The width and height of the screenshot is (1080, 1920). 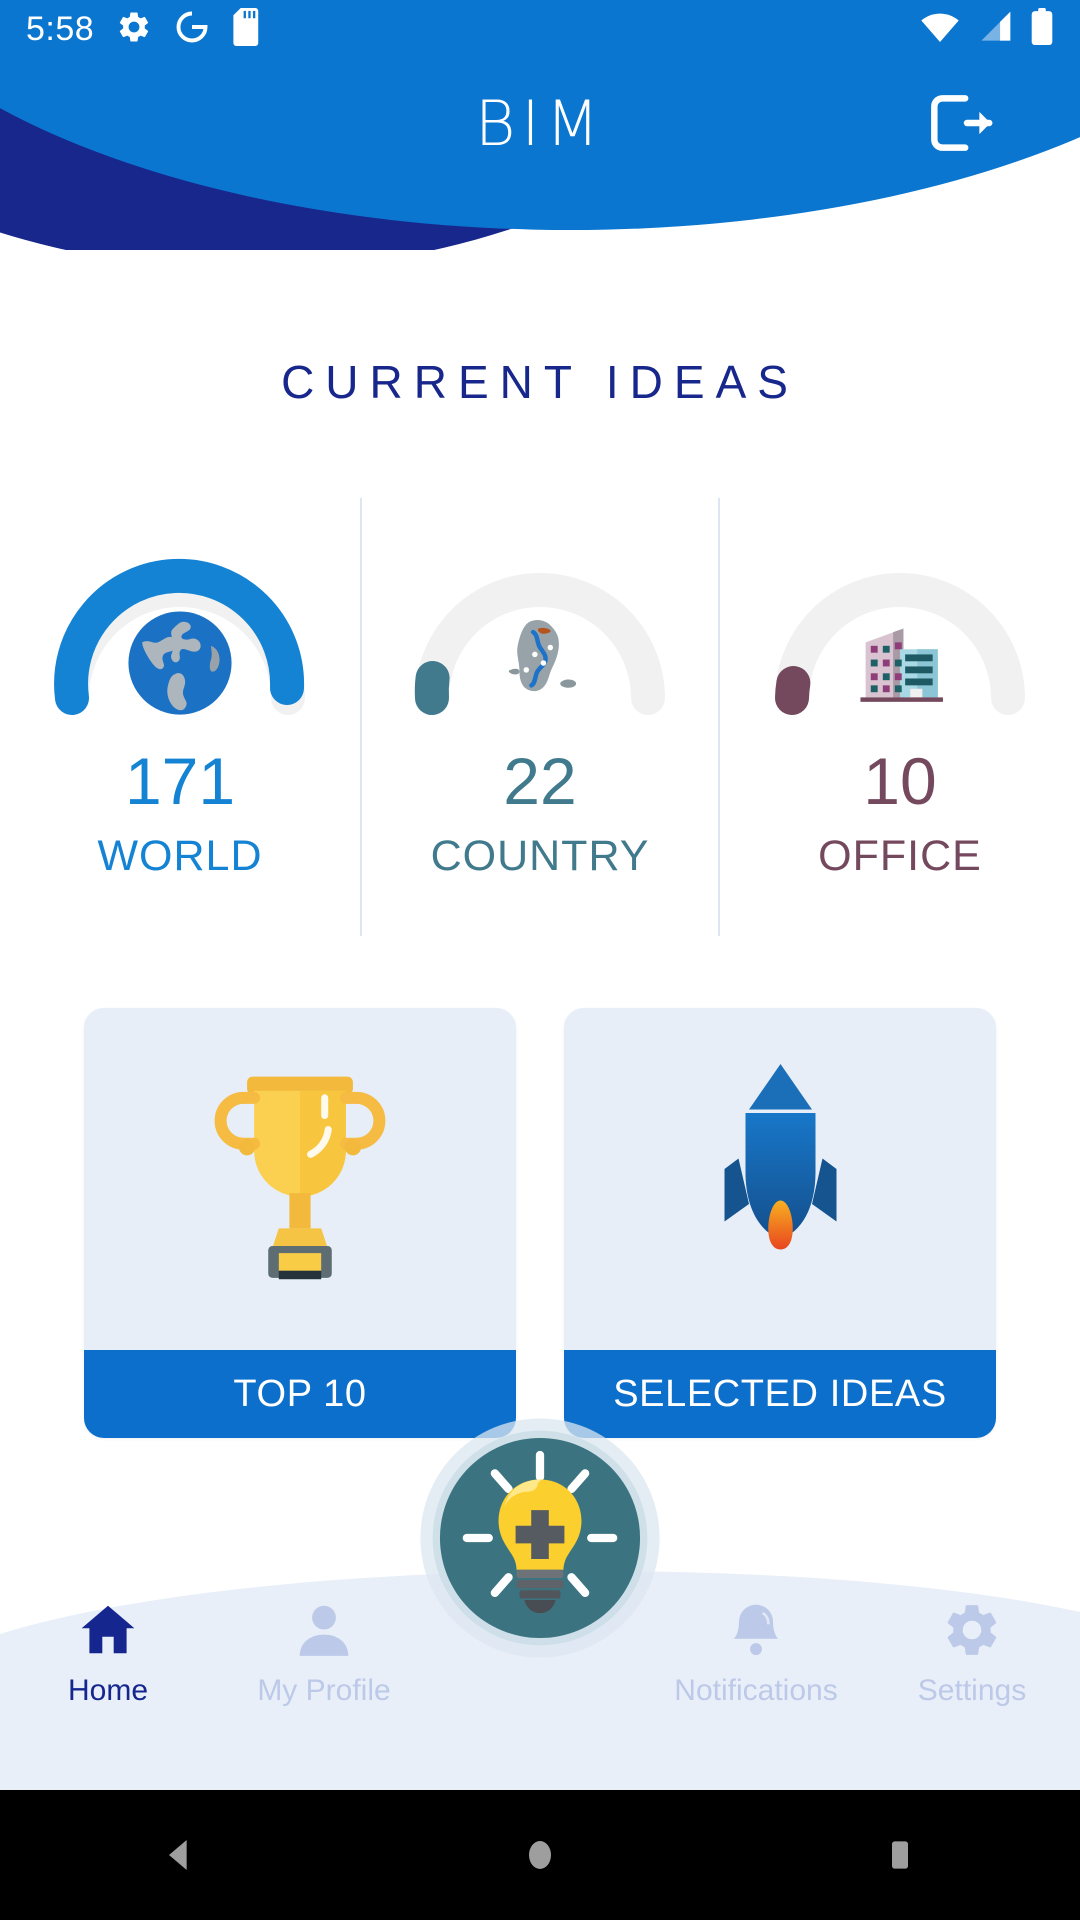 What do you see at coordinates (540, 781) in the screenshot?
I see `stat-value-country: 22` at bounding box center [540, 781].